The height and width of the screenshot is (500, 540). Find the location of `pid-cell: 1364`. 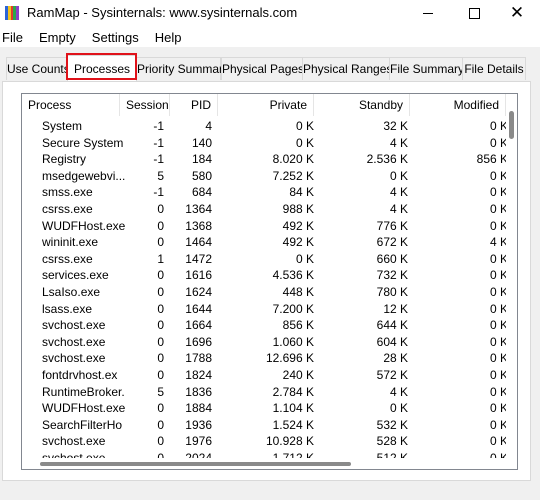

pid-cell: 1364 is located at coordinates (198, 208).